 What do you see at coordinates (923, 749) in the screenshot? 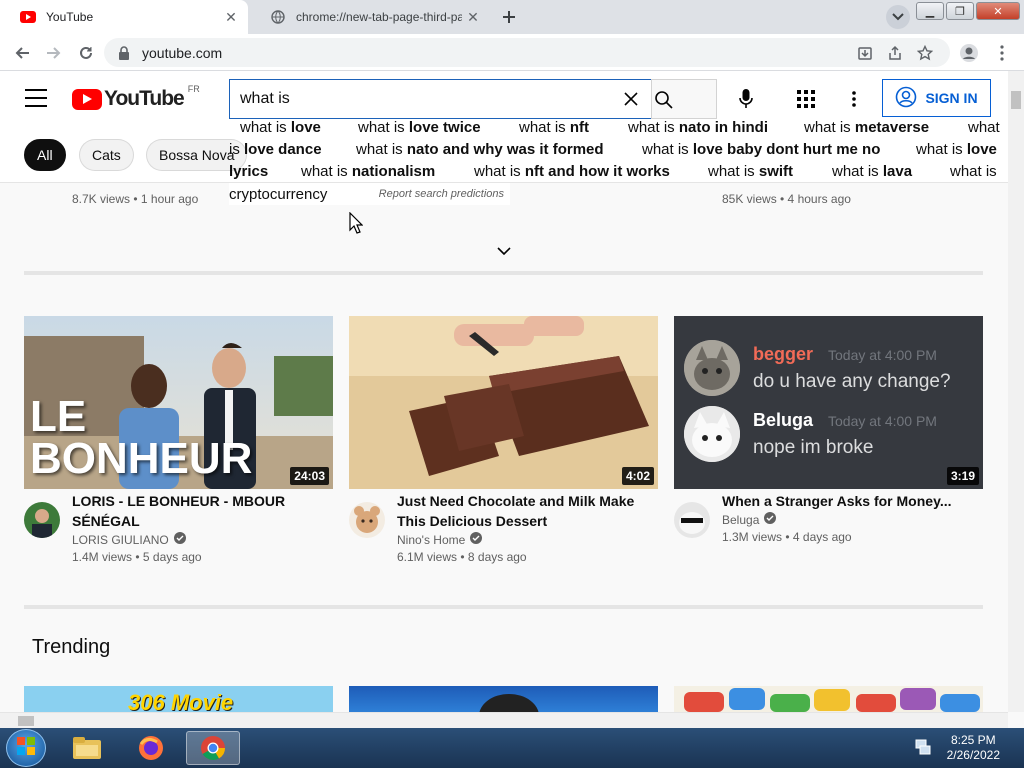
I see `network-tray-icon` at bounding box center [923, 749].